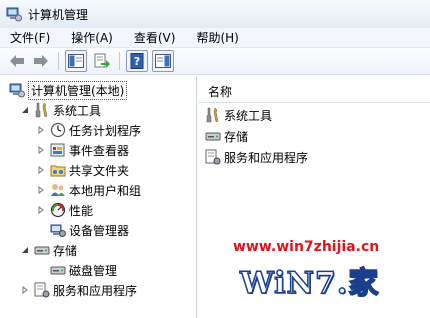  I want to click on column-header-name: 名称, so click(314, 92).